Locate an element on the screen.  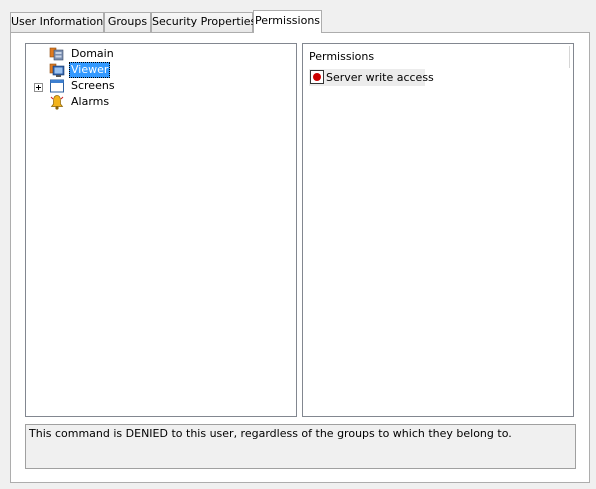
tab-label: Groups is located at coordinates (127, 21).